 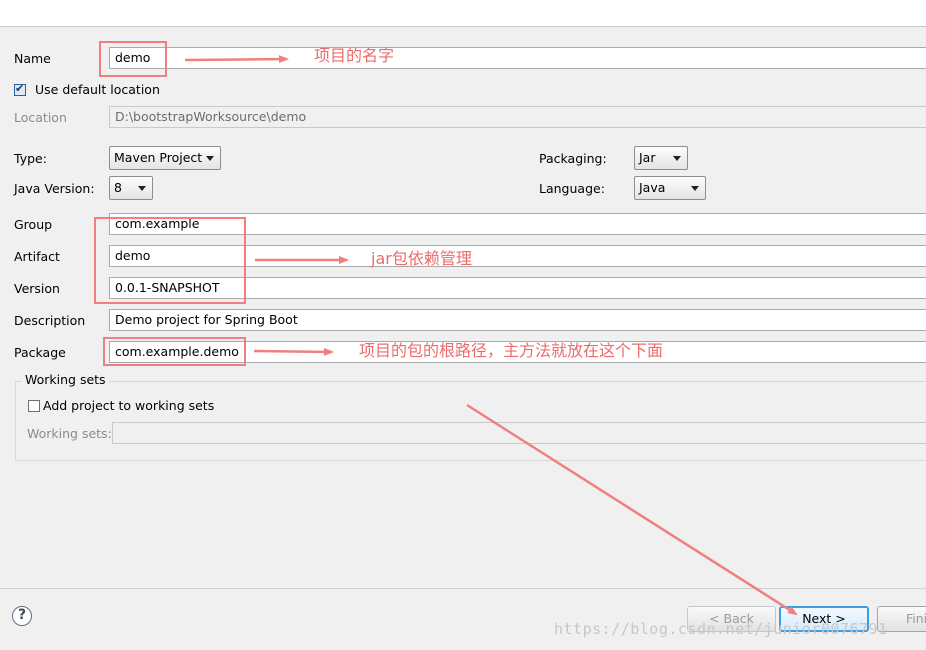 What do you see at coordinates (511, 350) in the screenshot?
I see `package-annotation: 项目的包的根路径，主方法就放在这个下面` at bounding box center [511, 350].